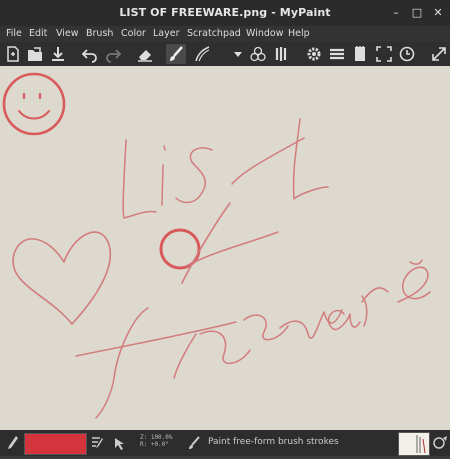 The image size is (450, 459). Describe the element at coordinates (194, 443) in the screenshot. I see `brush-mode-icon` at that location.